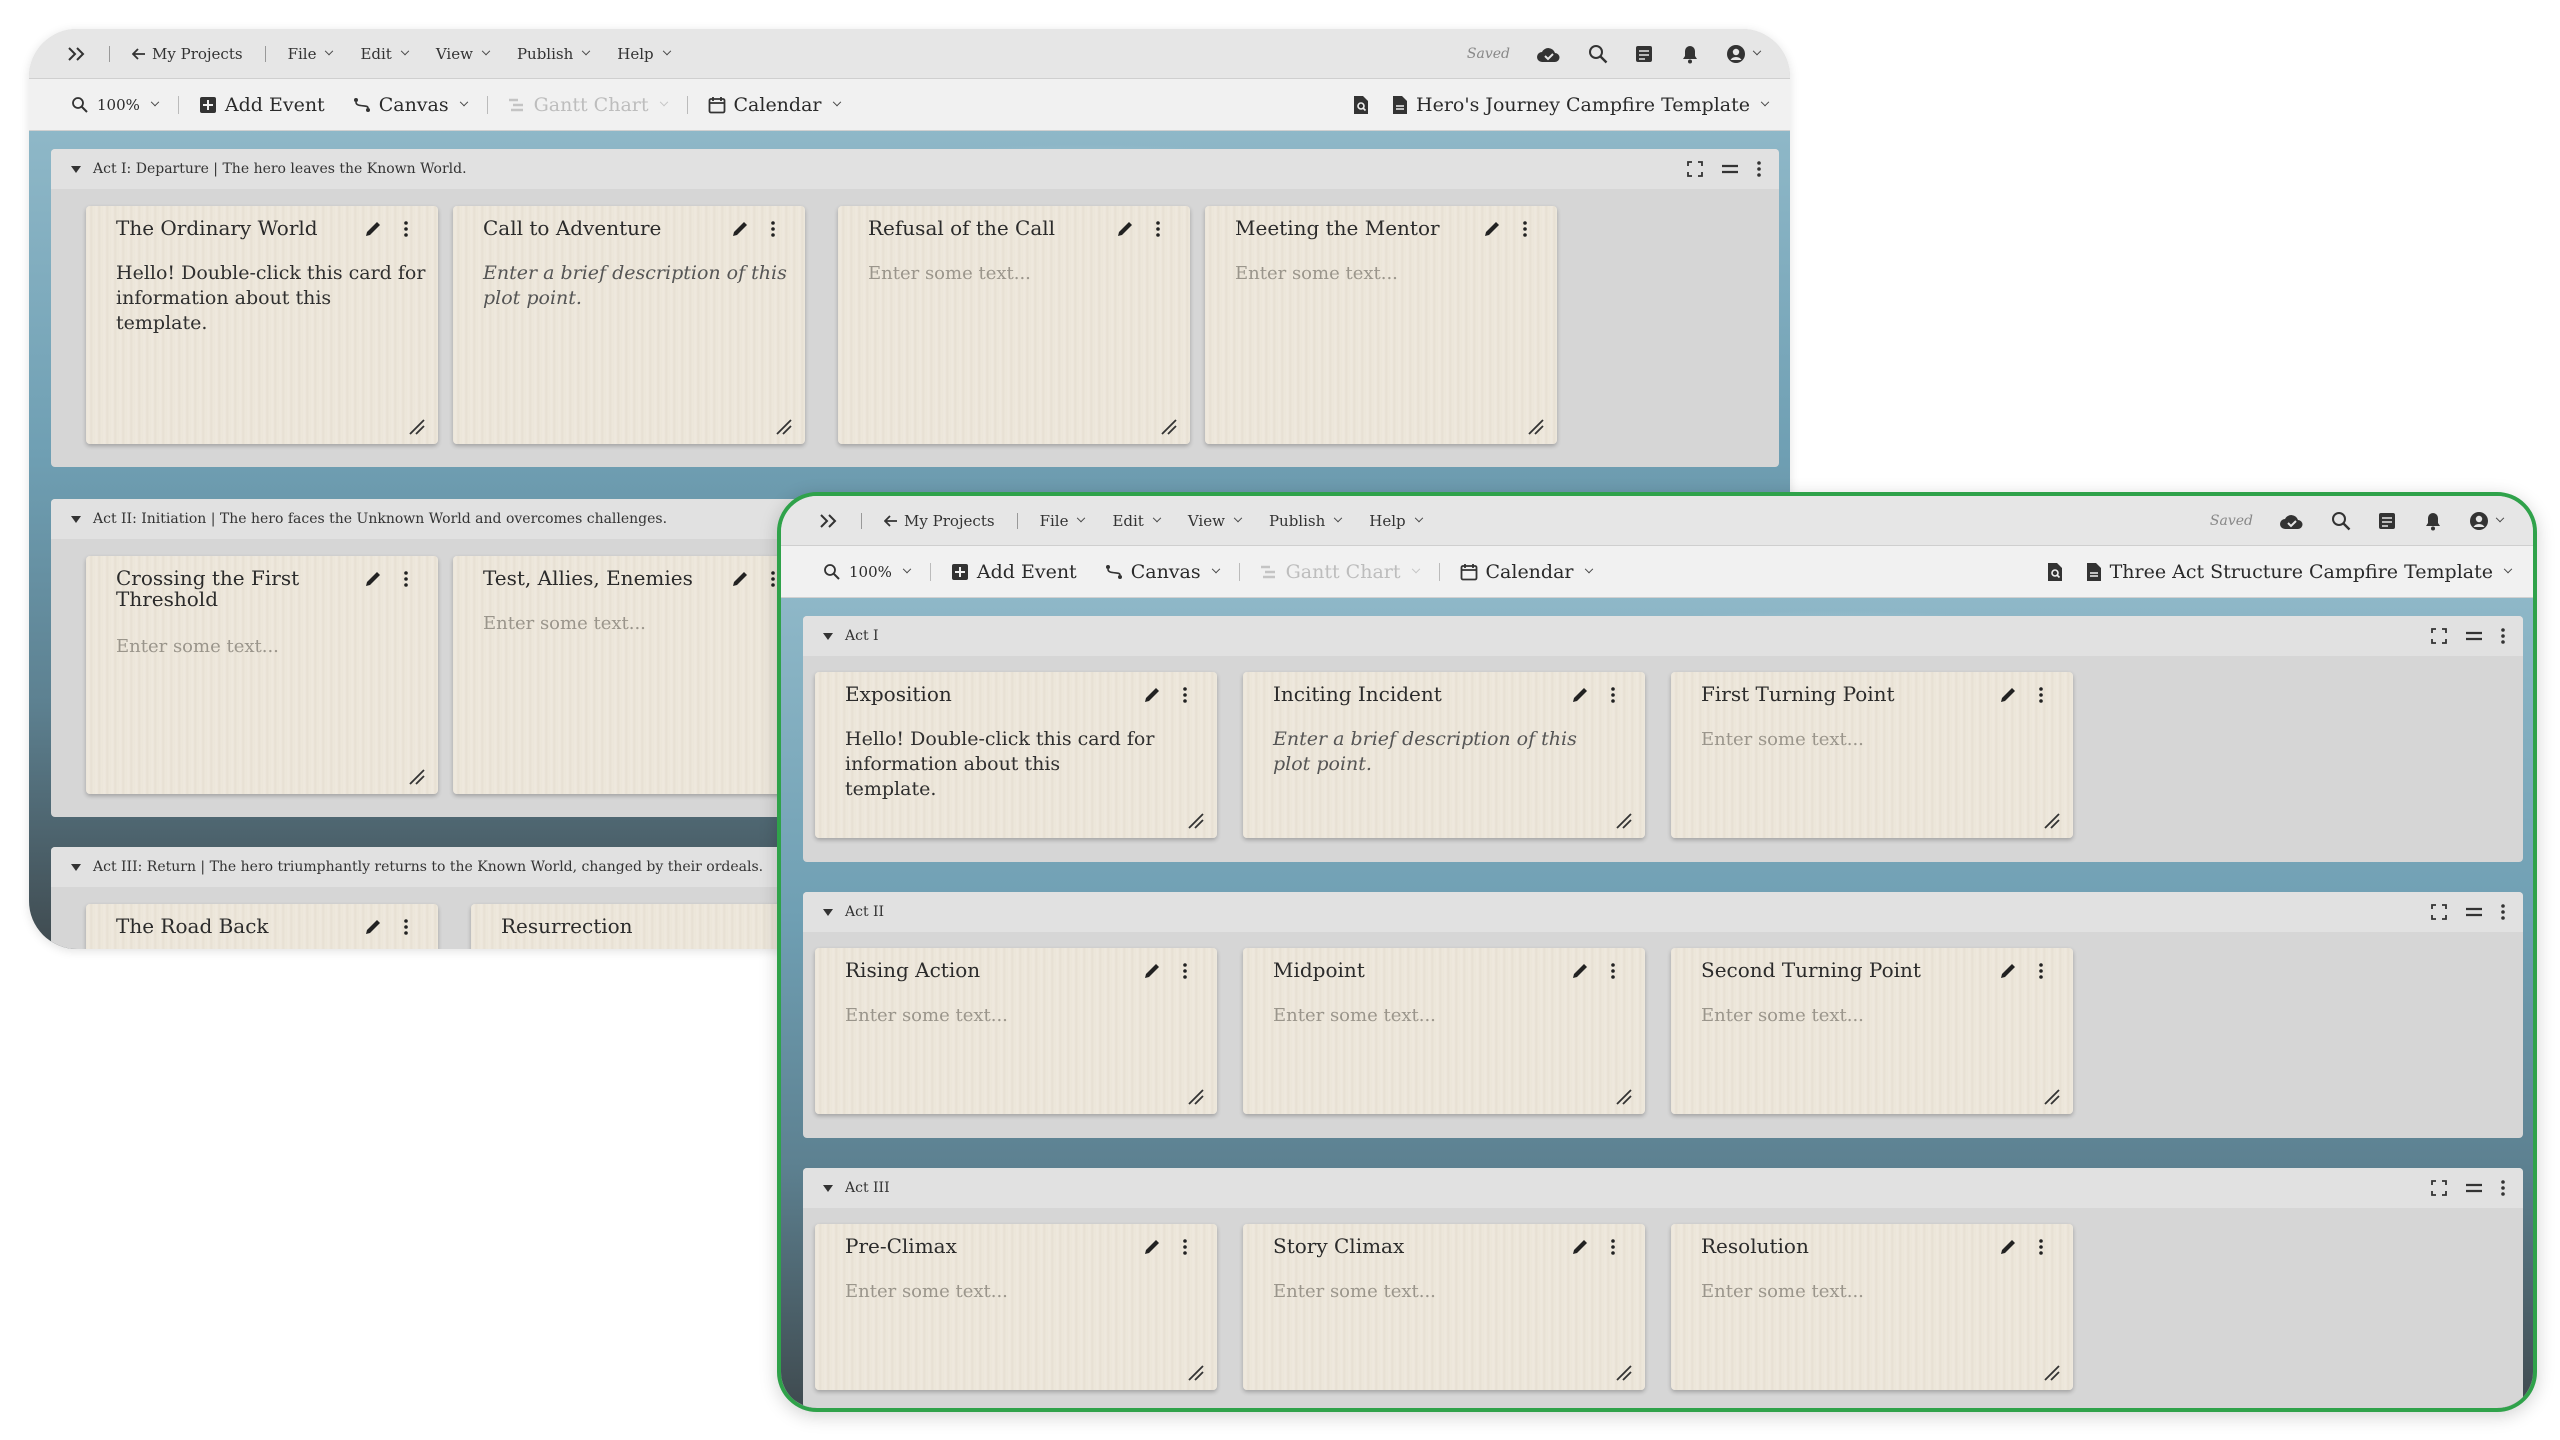 The height and width of the screenshot is (1440, 2560). Describe the element at coordinates (1663, 912) in the screenshot. I see `act-header: Act II` at that location.